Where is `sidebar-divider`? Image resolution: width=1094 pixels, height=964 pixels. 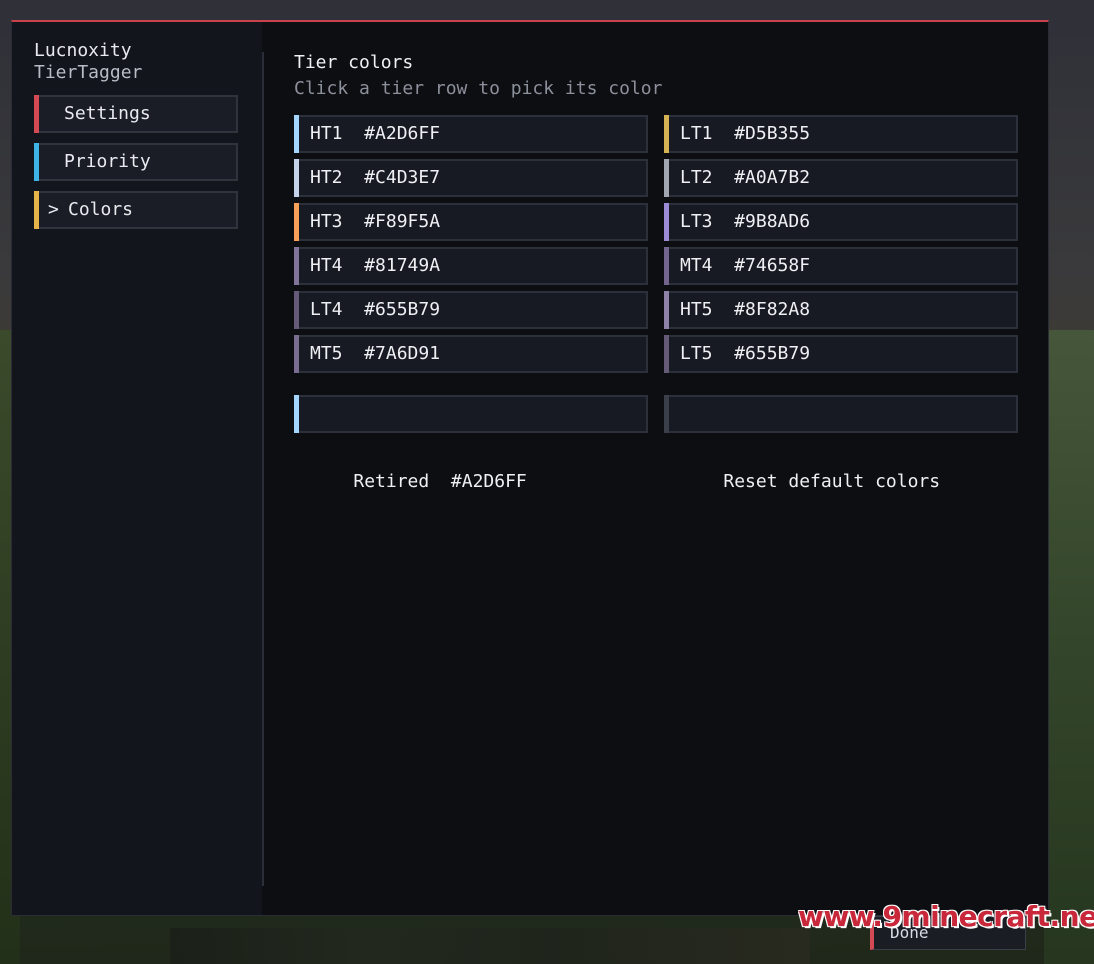
sidebar-divider is located at coordinates (263, 469).